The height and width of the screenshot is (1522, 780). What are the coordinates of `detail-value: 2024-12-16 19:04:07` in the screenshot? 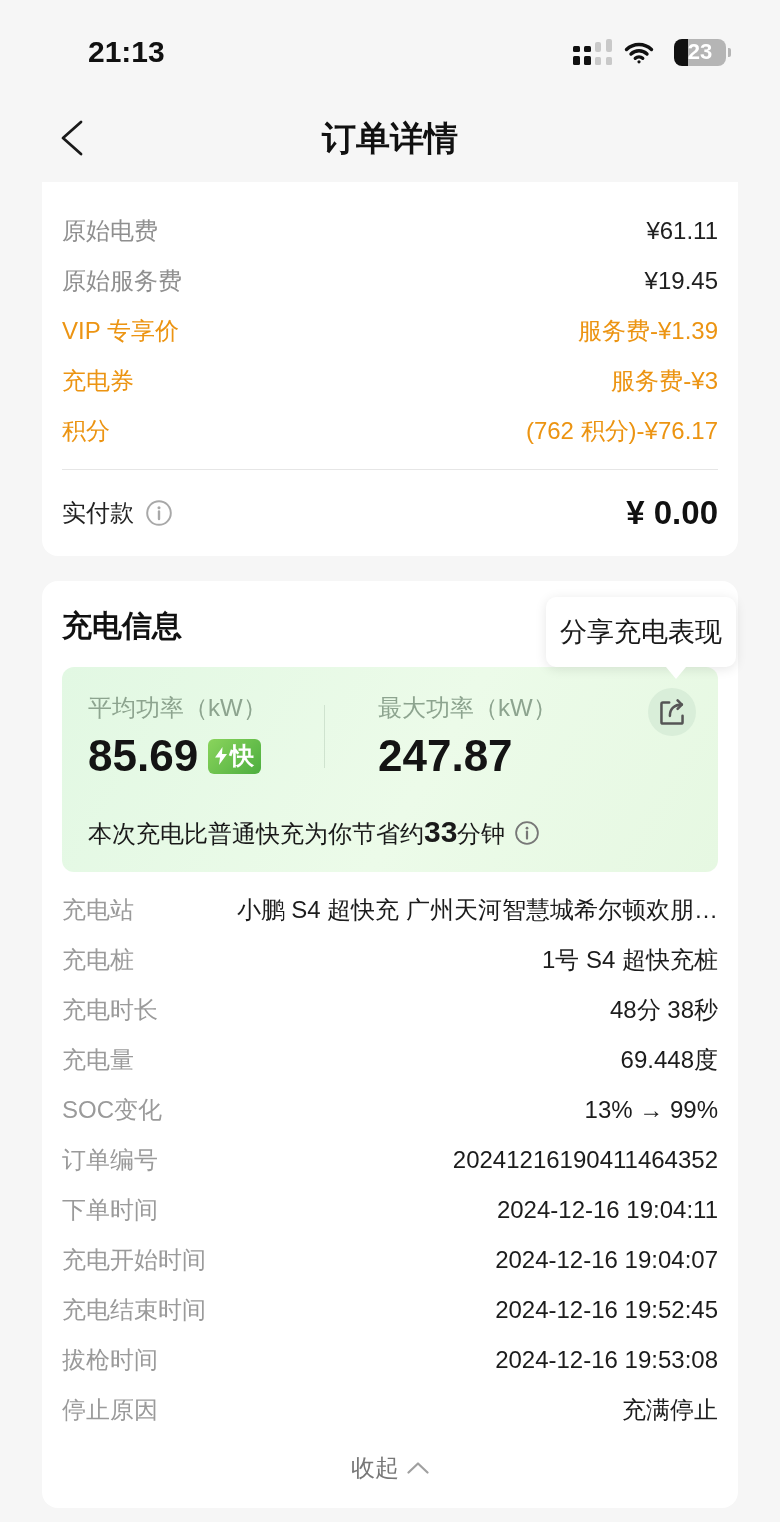 It's located at (606, 1260).